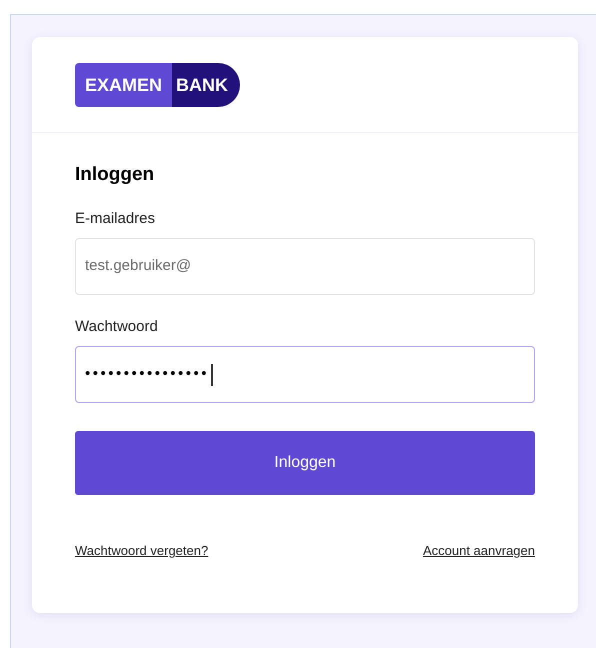 The image size is (596, 648). Describe the element at coordinates (305, 266) in the screenshot. I see `input-field: test.gebruiker@` at that location.